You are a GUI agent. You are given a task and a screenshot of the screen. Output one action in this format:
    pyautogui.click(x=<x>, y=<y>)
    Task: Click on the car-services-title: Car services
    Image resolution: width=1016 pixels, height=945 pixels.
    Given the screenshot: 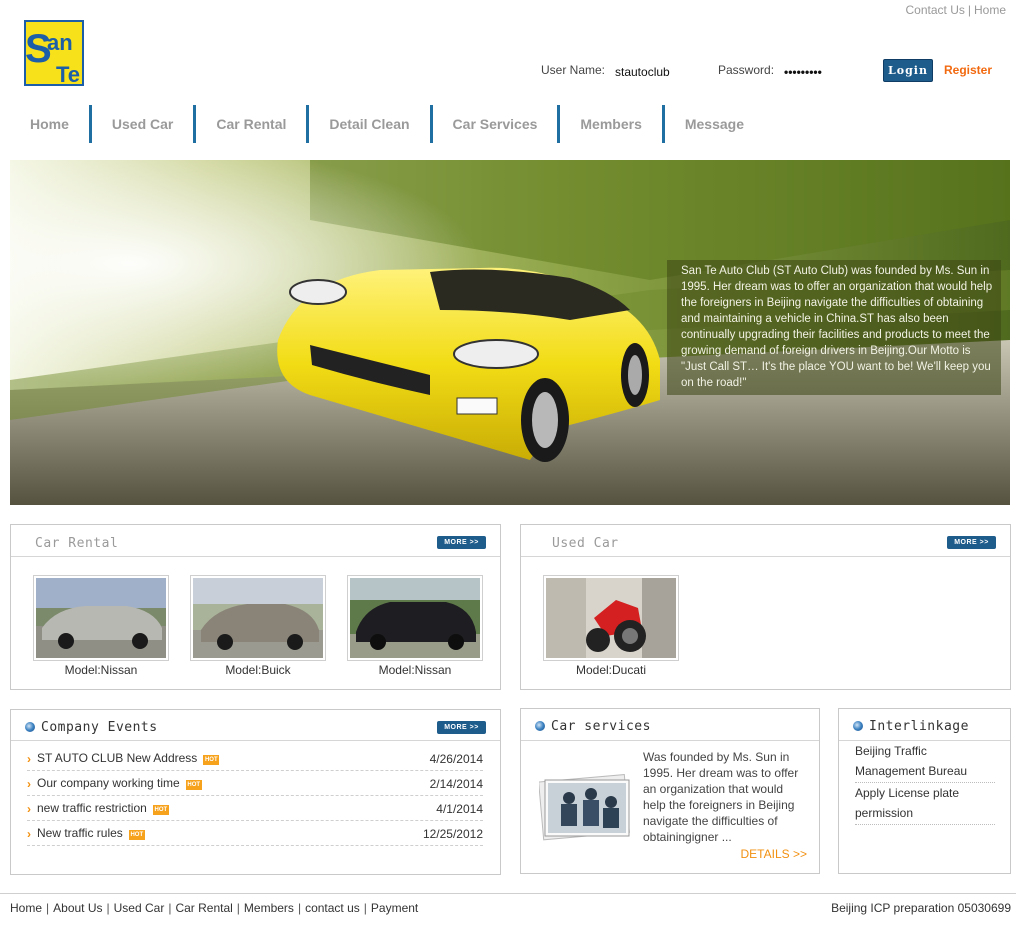 What is the action you would take?
    pyautogui.click(x=601, y=726)
    